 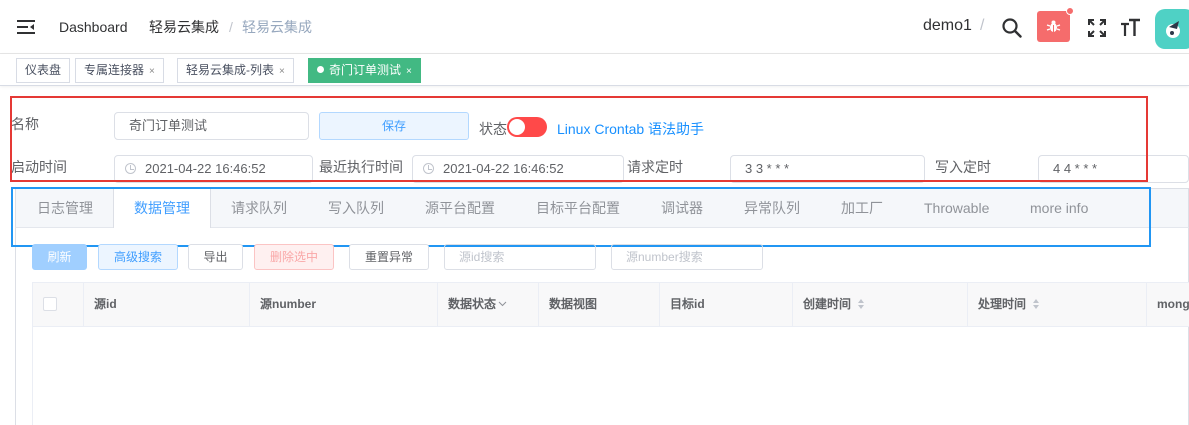 What do you see at coordinates (1012, 28) in the screenshot?
I see `search-icon` at bounding box center [1012, 28].